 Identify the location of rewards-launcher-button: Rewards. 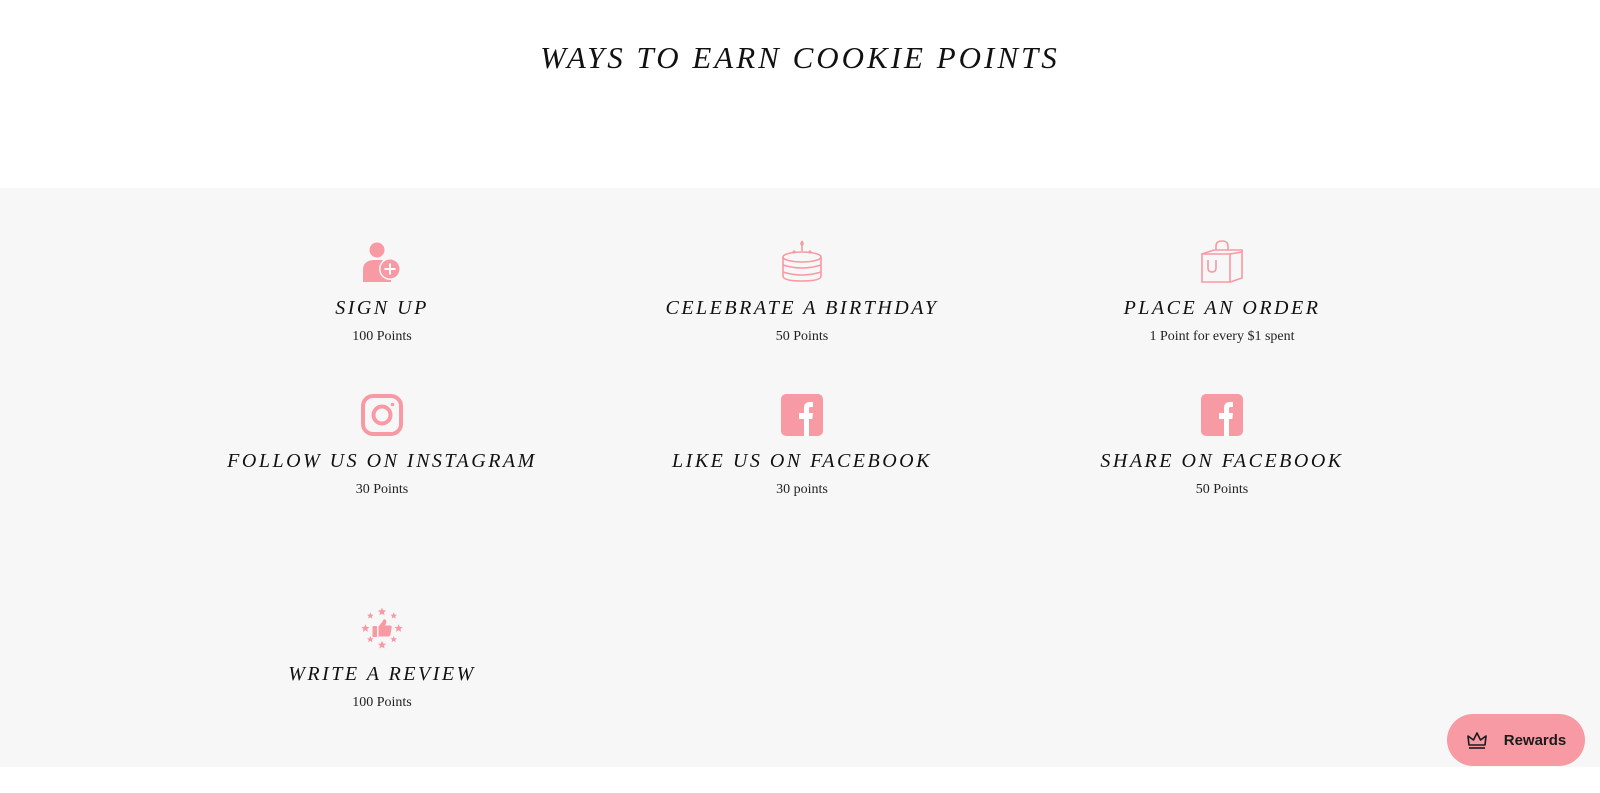
(1516, 740).